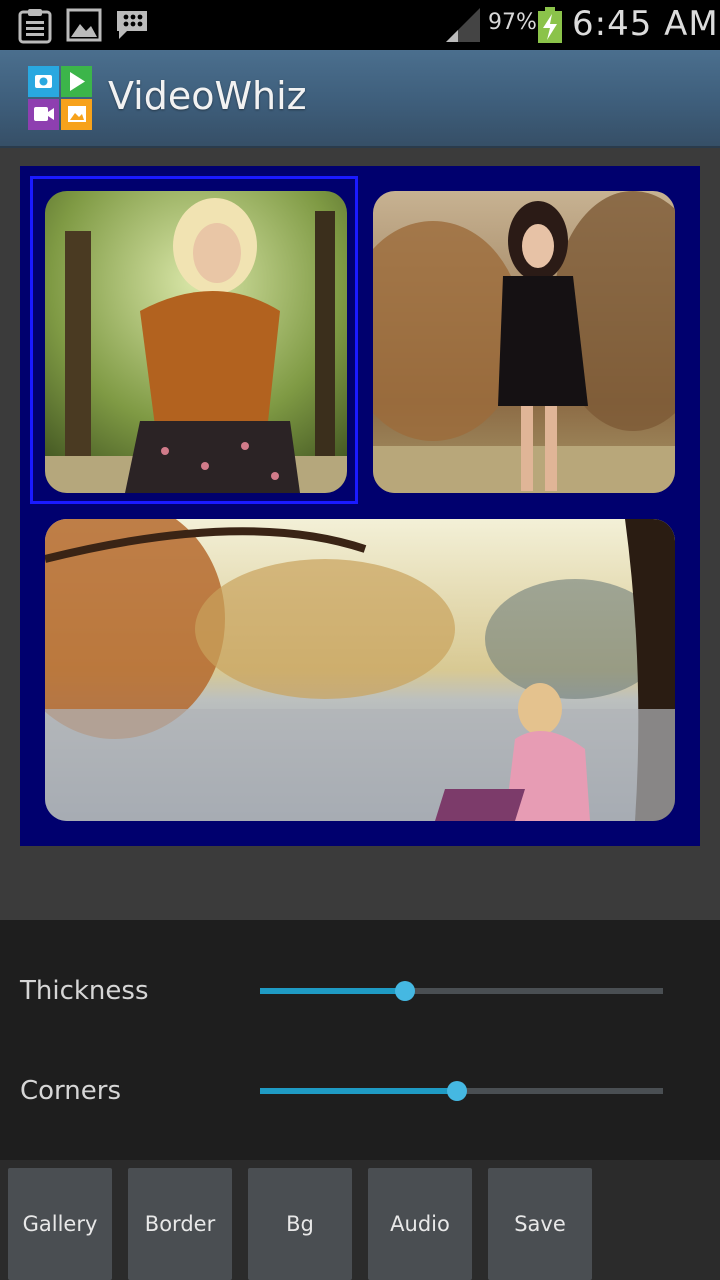 Image resolution: width=720 pixels, height=1280 pixels. I want to click on corners-slider, so click(461, 1090).